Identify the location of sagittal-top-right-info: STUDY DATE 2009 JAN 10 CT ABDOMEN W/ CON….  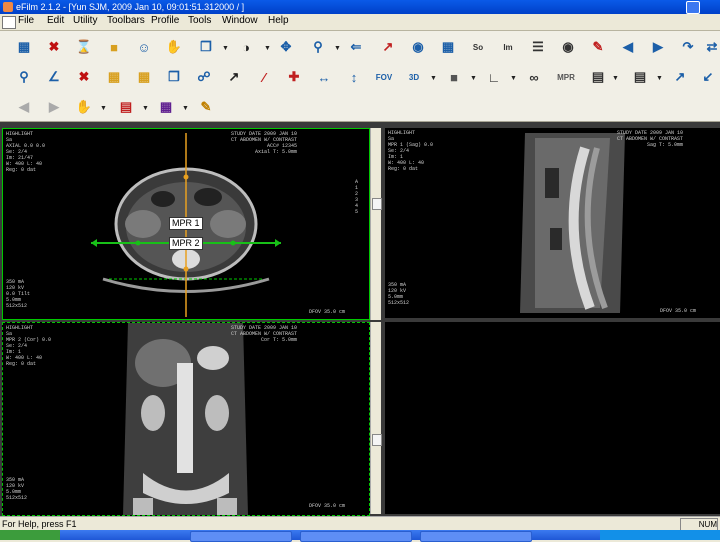
(650, 139).